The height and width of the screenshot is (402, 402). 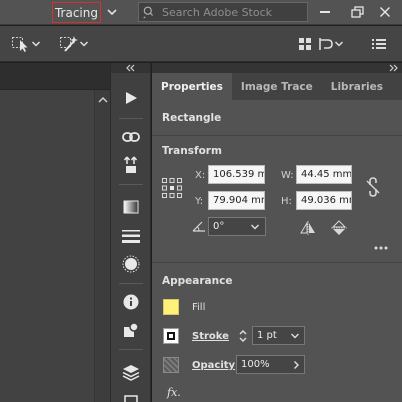 I want to click on grid-icon, so click(x=305, y=44).